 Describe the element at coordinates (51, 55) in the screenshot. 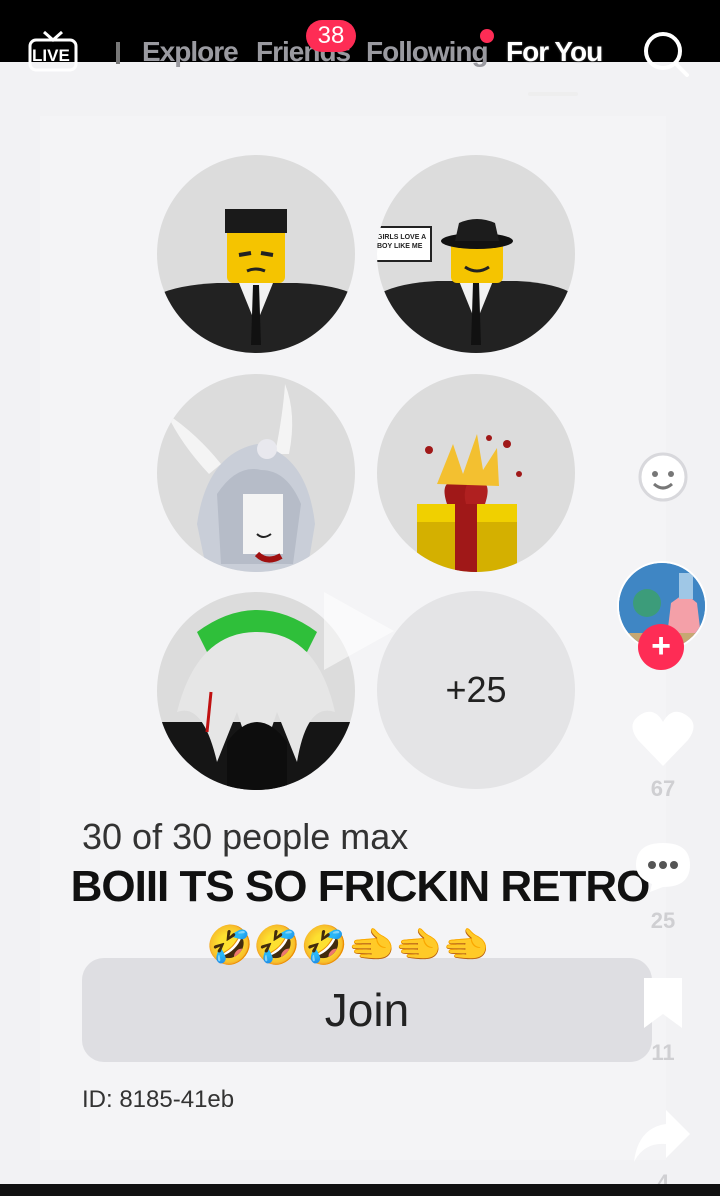

I see `live-label: LIVE` at that location.